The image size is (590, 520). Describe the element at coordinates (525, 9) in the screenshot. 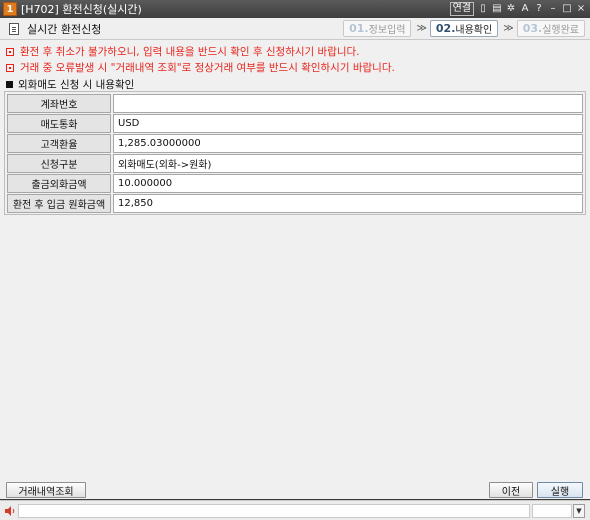

I see `font-icon: A` at that location.